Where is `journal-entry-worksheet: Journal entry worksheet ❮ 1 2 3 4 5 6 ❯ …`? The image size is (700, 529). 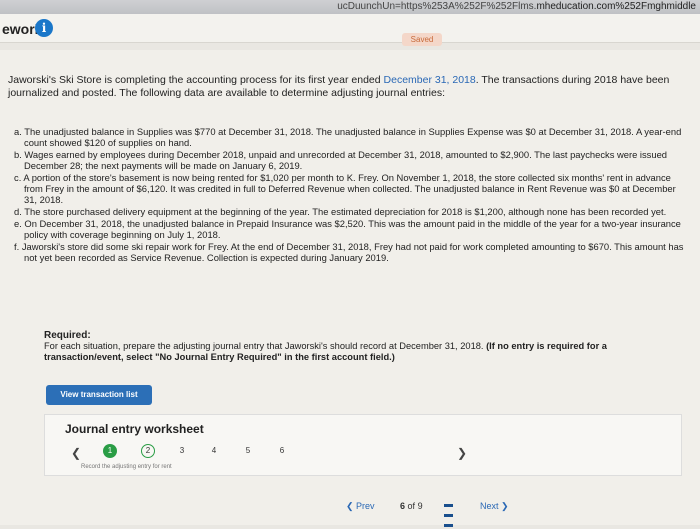 journal-entry-worksheet: Journal entry worksheet ❮ 1 2 3 4 5 6 ❯ … is located at coordinates (363, 445).